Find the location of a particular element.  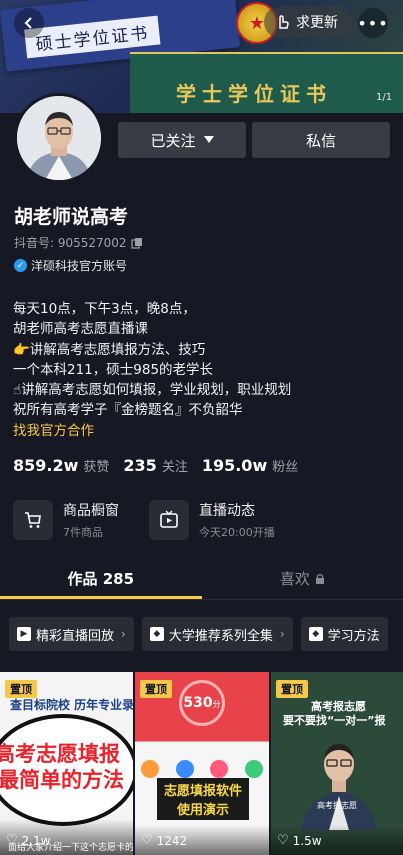

stat-followers: 195.0w 粉丝 is located at coordinates (250, 465).